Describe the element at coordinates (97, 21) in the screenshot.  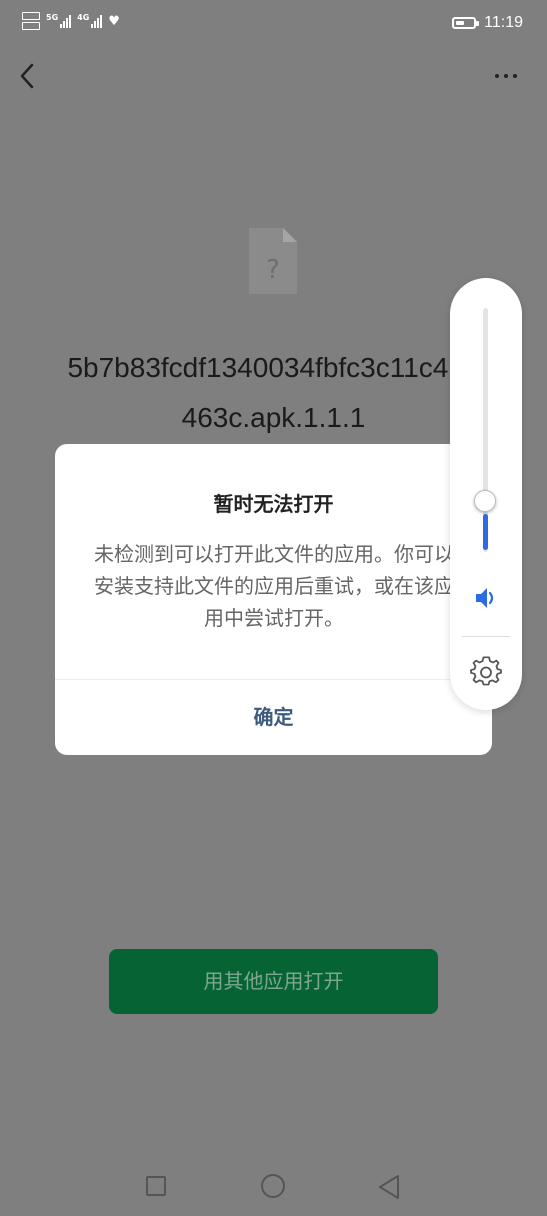
I see `signal-2-icon` at that location.